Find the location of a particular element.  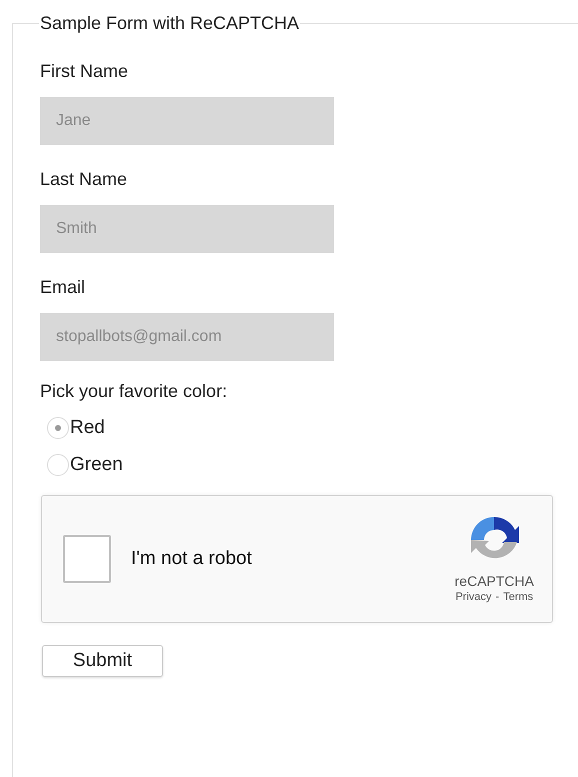

privacy-link: Privacy is located at coordinates (473, 597).